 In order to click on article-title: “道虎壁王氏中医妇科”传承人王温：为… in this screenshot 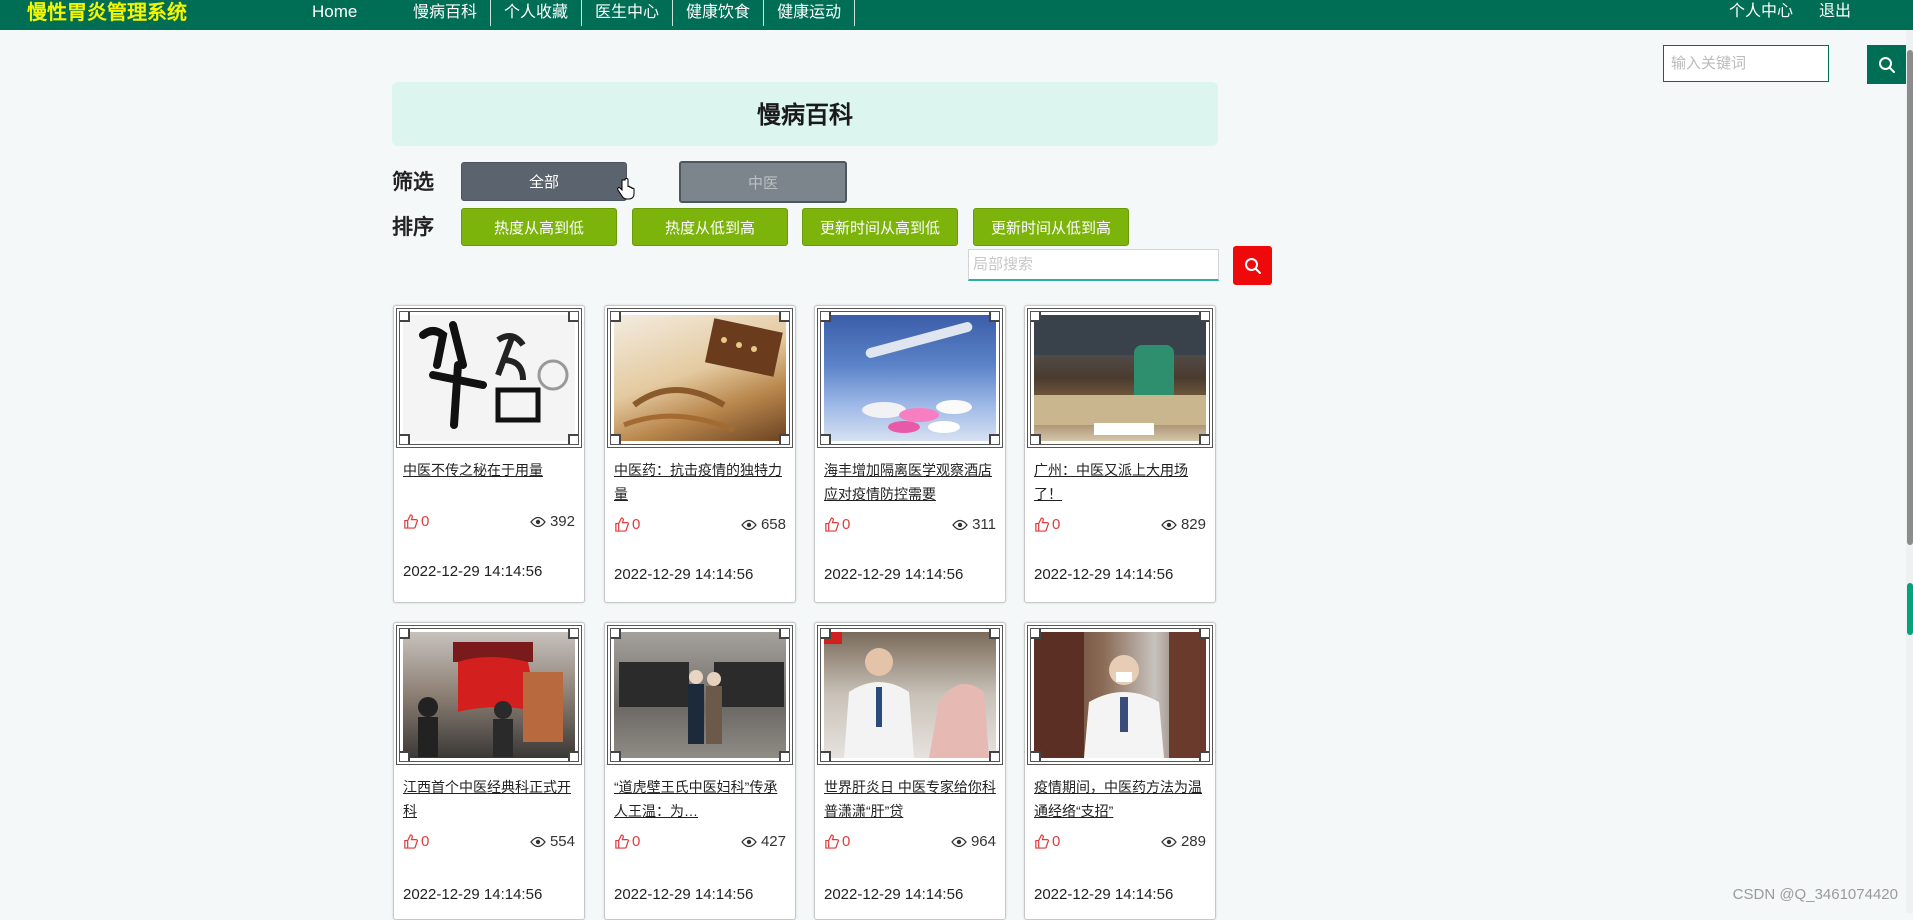, I will do `click(700, 798)`.